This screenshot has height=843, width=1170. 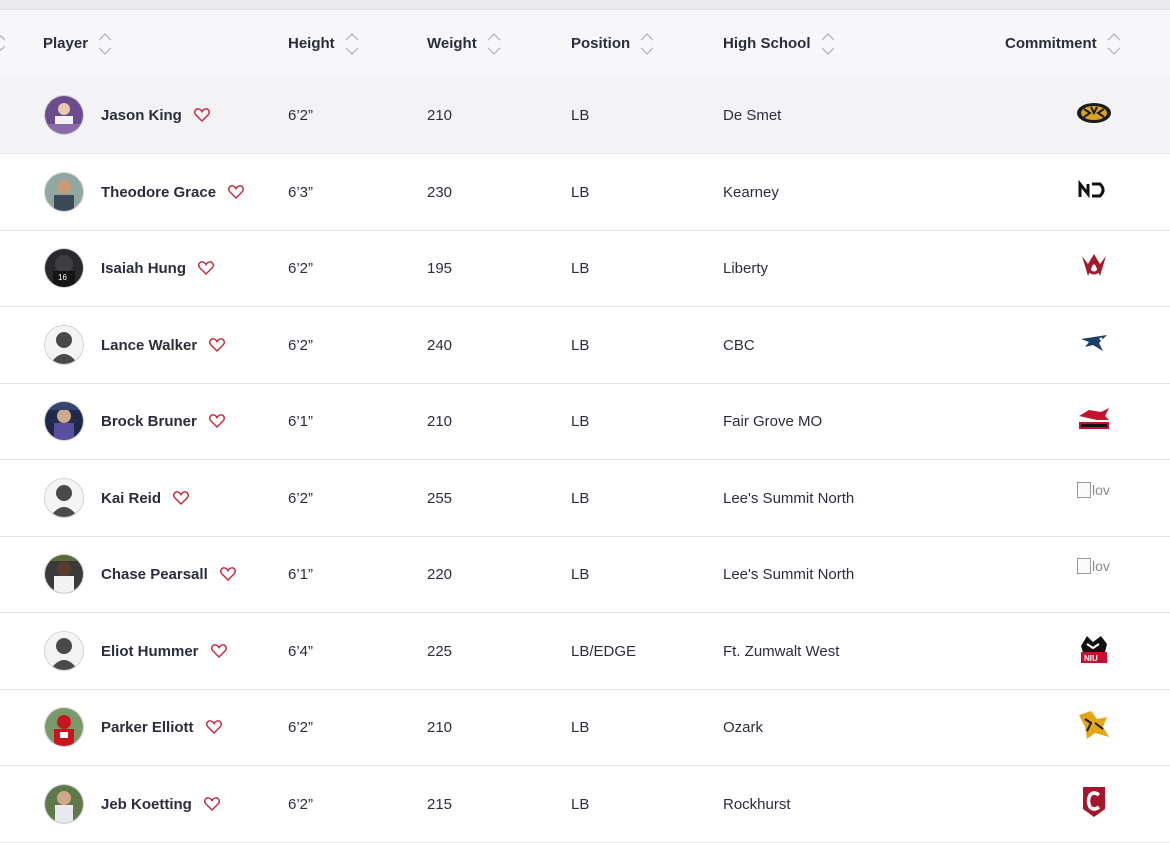 What do you see at coordinates (1094, 649) in the screenshot?
I see `husky-logo-icon: NIU` at bounding box center [1094, 649].